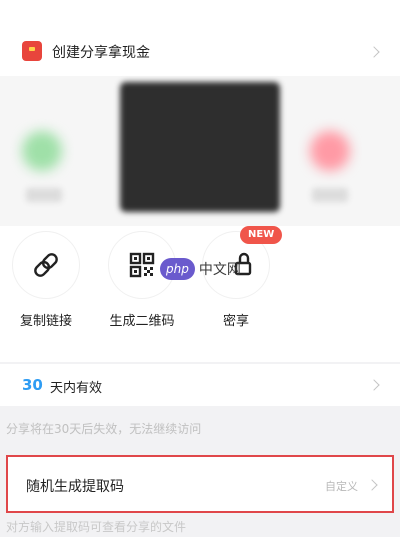 Image resolution: width=400 pixels, height=537 pixels. I want to click on link-icon, so click(46, 265).